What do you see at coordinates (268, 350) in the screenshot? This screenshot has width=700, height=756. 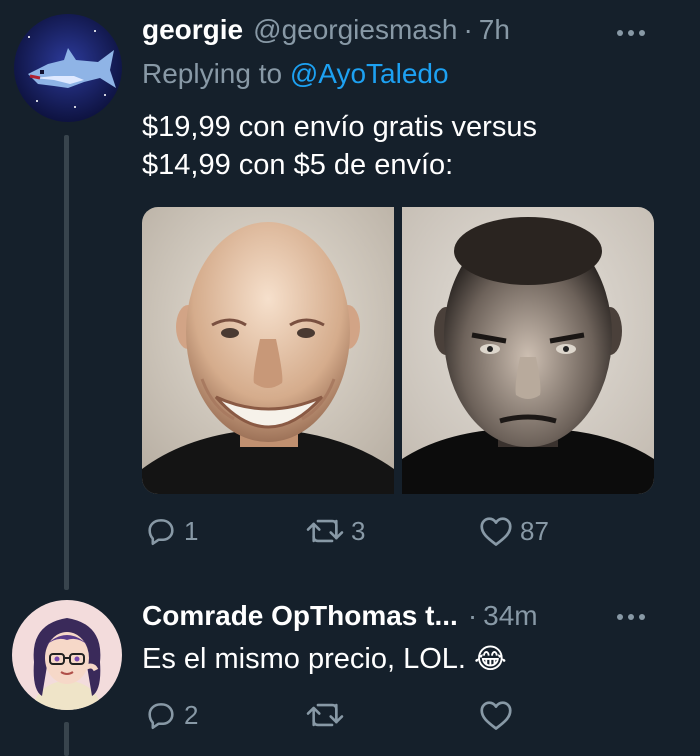 I see `photo-smiling-man` at bounding box center [268, 350].